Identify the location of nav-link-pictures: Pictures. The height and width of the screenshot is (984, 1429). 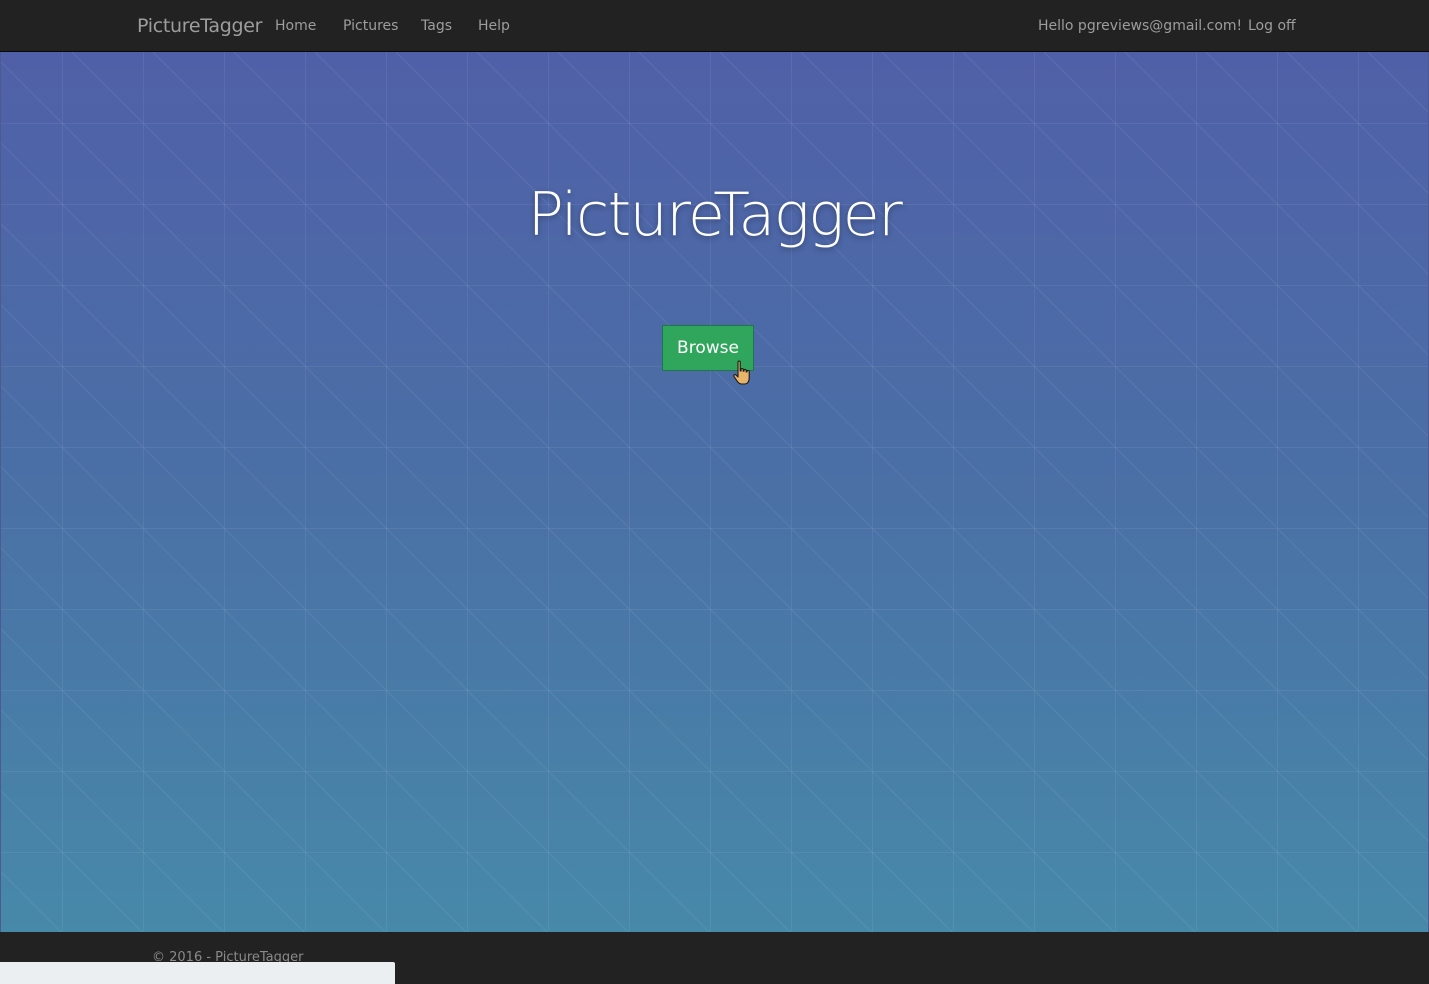
(370, 26).